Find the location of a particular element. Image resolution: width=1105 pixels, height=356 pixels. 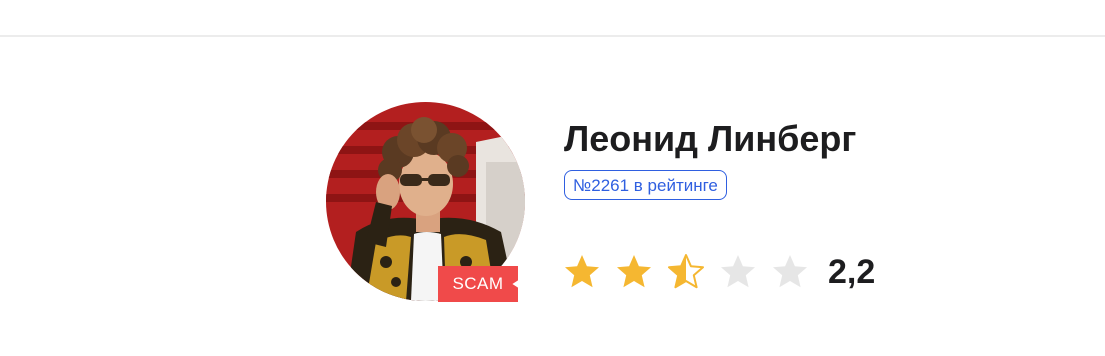

scam-status-badge: SCAM is located at coordinates (478, 284).